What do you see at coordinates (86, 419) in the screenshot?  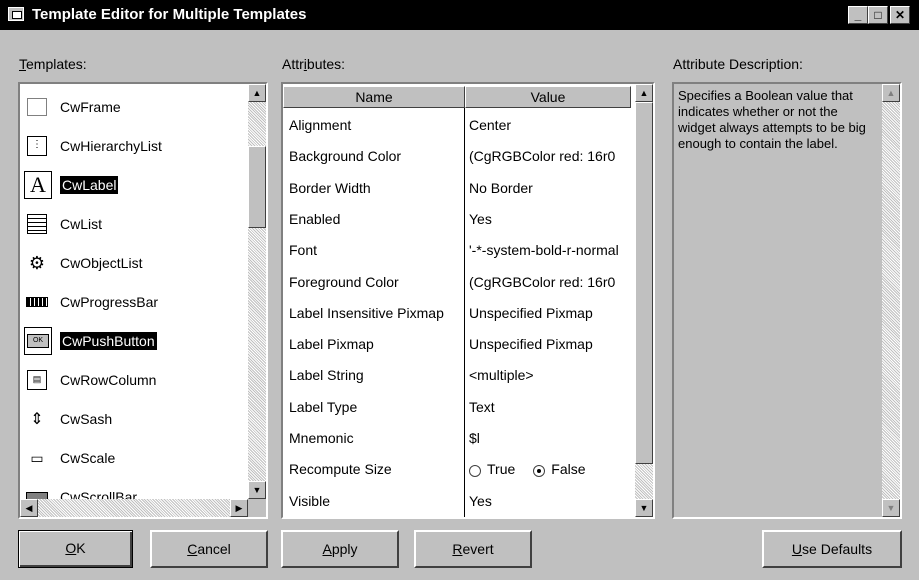 I see `template-item-label: CwSash` at bounding box center [86, 419].